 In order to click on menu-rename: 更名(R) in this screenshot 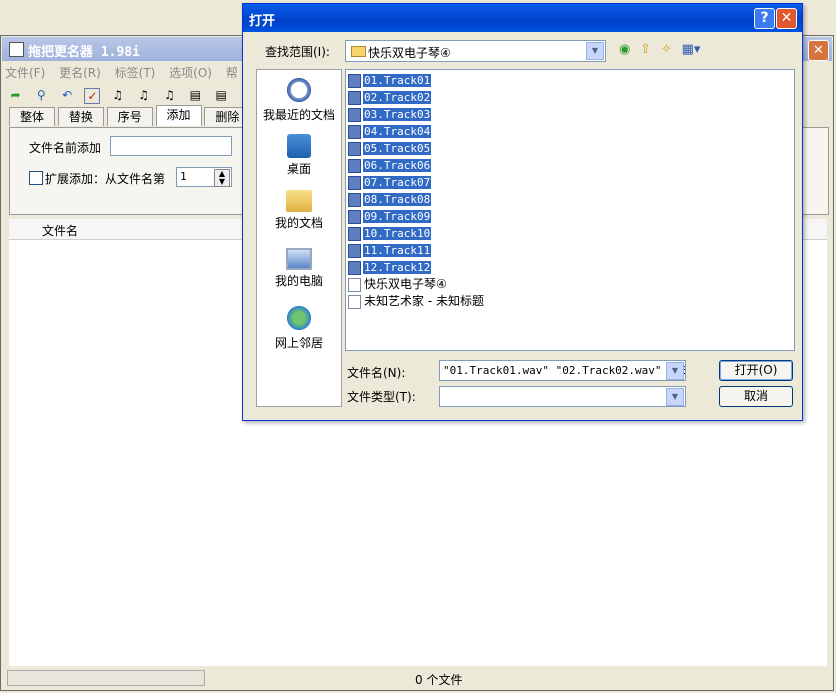, I will do `click(80, 73)`.